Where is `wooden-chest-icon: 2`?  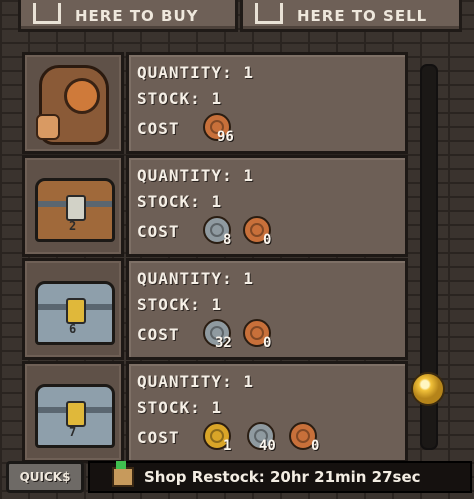
wooden-chest-icon: 2 is located at coordinates (75, 210).